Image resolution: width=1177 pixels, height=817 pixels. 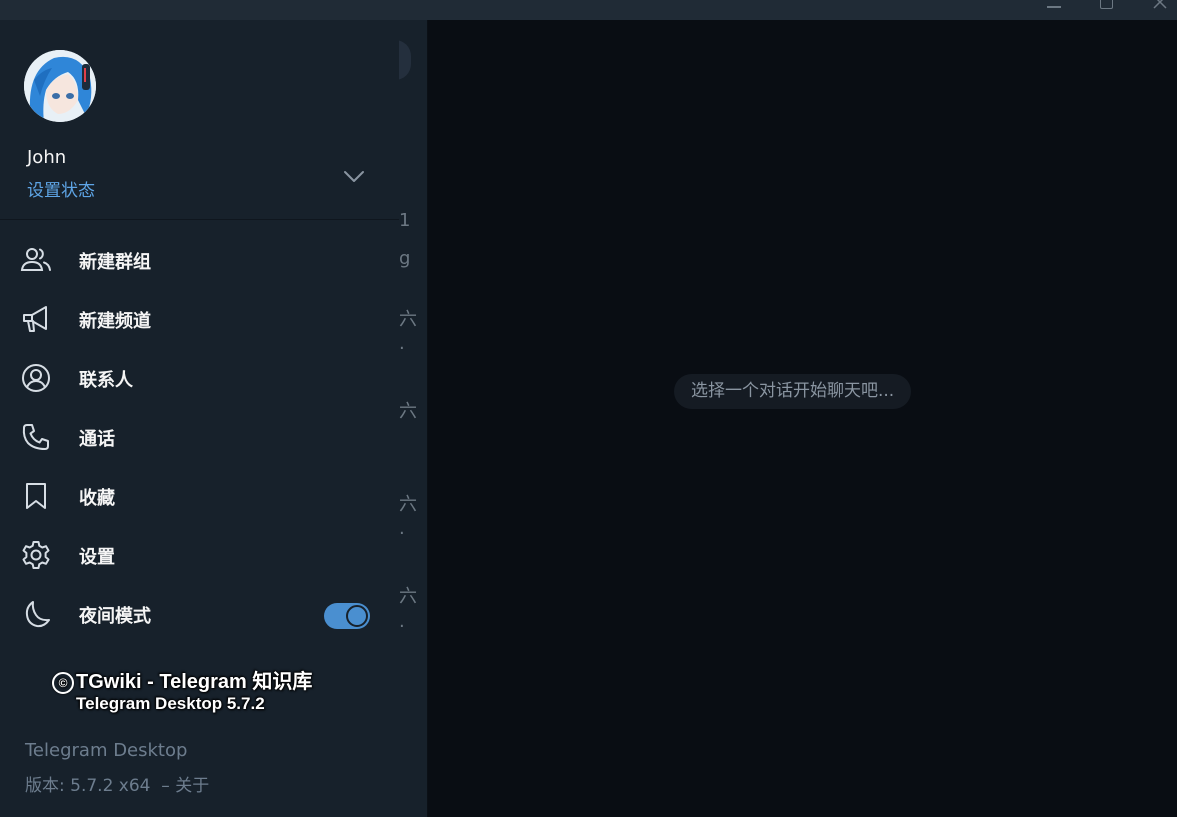 What do you see at coordinates (36, 614) in the screenshot?
I see `moon-icon` at bounding box center [36, 614].